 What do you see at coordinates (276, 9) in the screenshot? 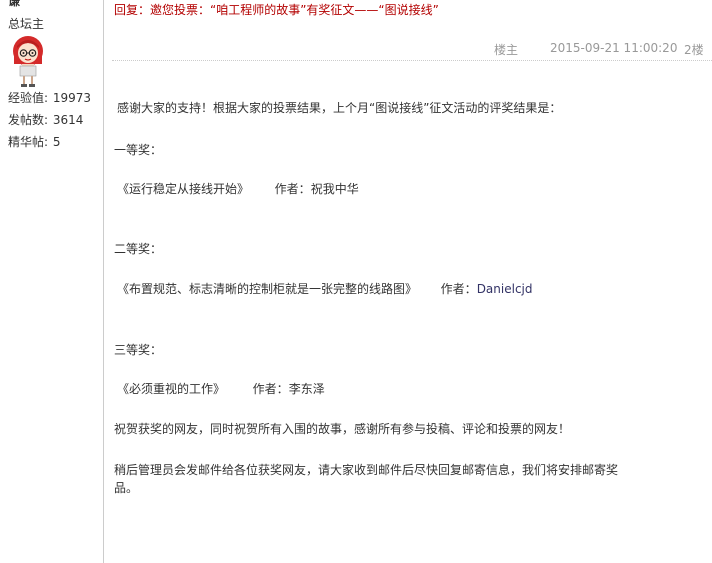
I see `post-title-link: 回复：邀您投票：“咱工程师的故事”有奖征文——“图说接线”` at bounding box center [276, 9].